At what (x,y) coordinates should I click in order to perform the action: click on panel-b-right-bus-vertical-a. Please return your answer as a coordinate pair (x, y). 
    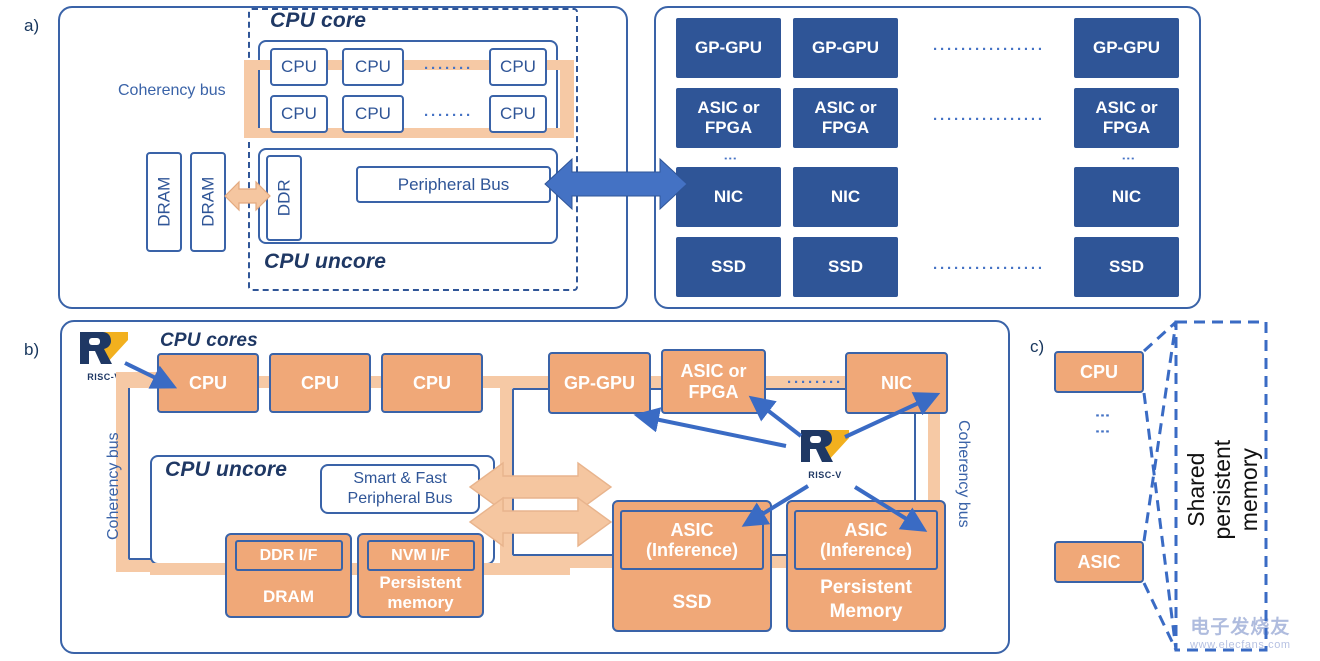
    Looking at the image, I should click on (506, 472).